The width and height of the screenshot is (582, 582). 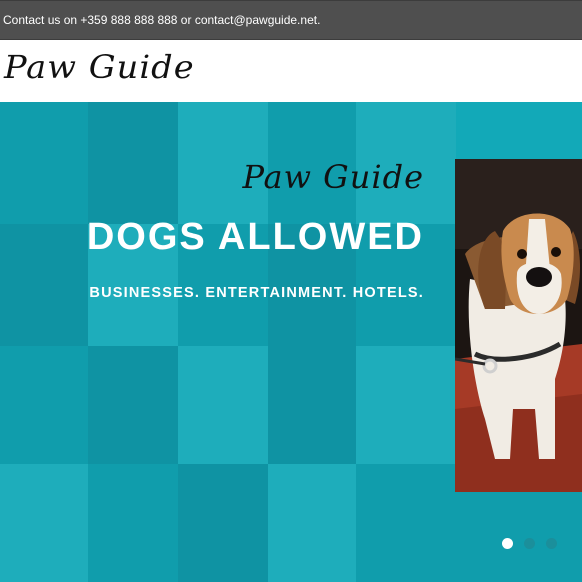 What do you see at coordinates (333, 177) in the screenshot?
I see `hero-logo: Paw Guide` at bounding box center [333, 177].